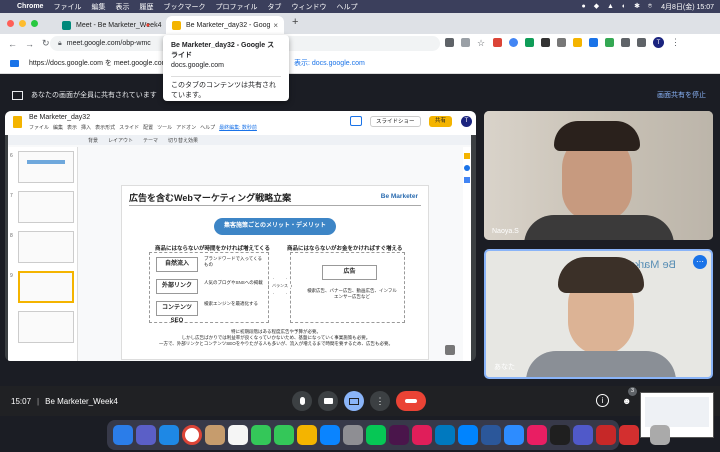 The width and height of the screenshot is (720, 452). What do you see at coordinates (514, 435) in the screenshot?
I see `zoom-icon` at bounding box center [514, 435].